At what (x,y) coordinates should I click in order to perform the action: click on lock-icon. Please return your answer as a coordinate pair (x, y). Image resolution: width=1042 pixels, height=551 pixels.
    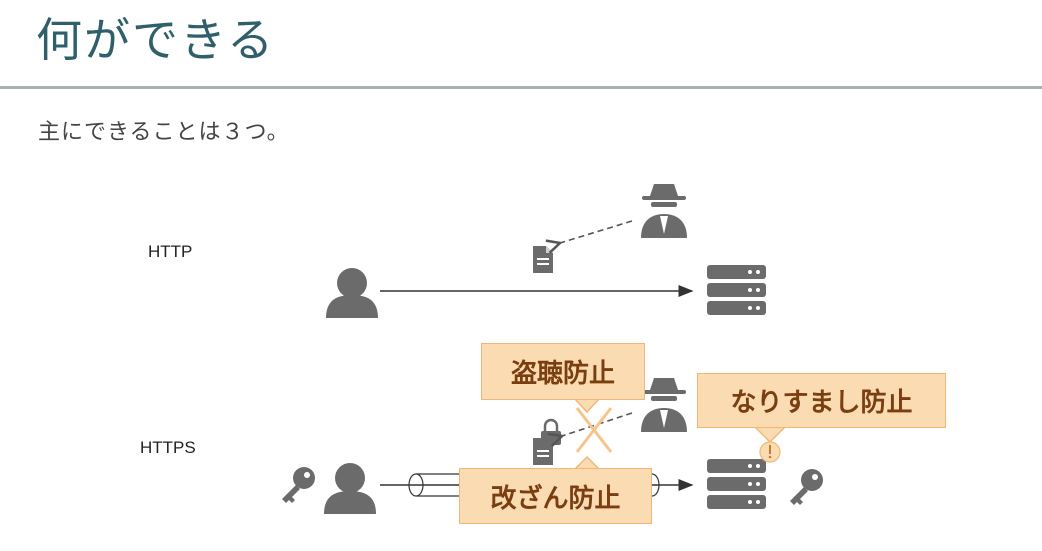
    Looking at the image, I should click on (551, 431).